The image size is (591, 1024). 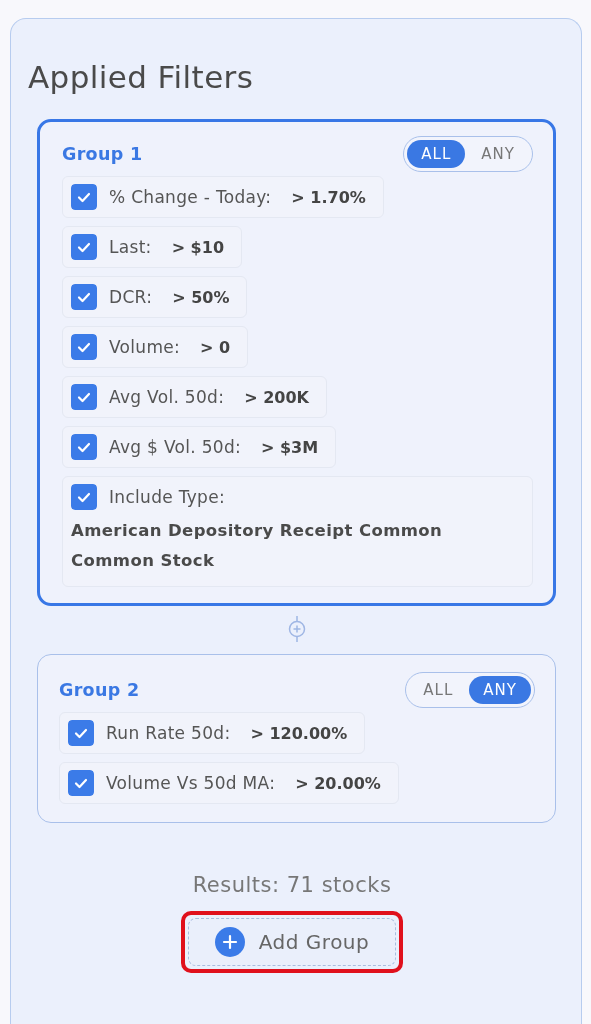 What do you see at coordinates (167, 497) in the screenshot?
I see `filter-label: Include Type:` at bounding box center [167, 497].